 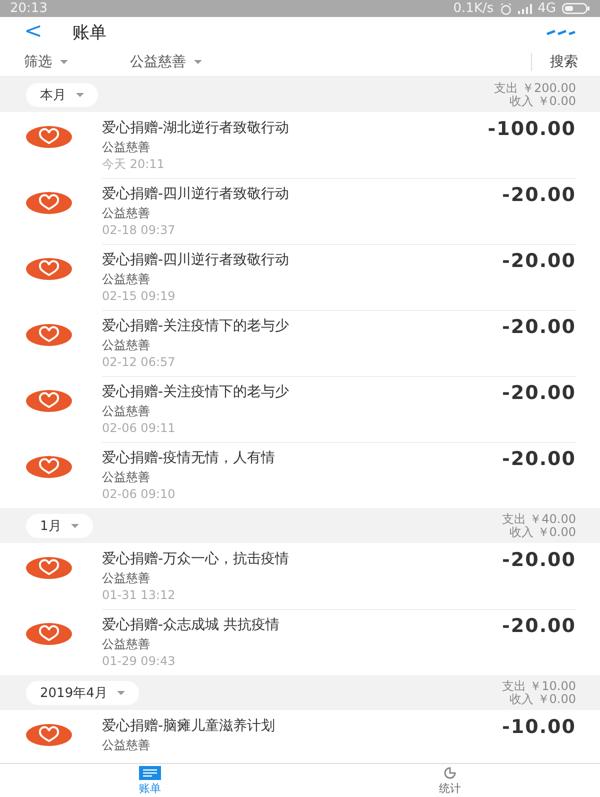 What do you see at coordinates (139, 230) in the screenshot?
I see `item-time: 02-18 09:37` at bounding box center [139, 230].